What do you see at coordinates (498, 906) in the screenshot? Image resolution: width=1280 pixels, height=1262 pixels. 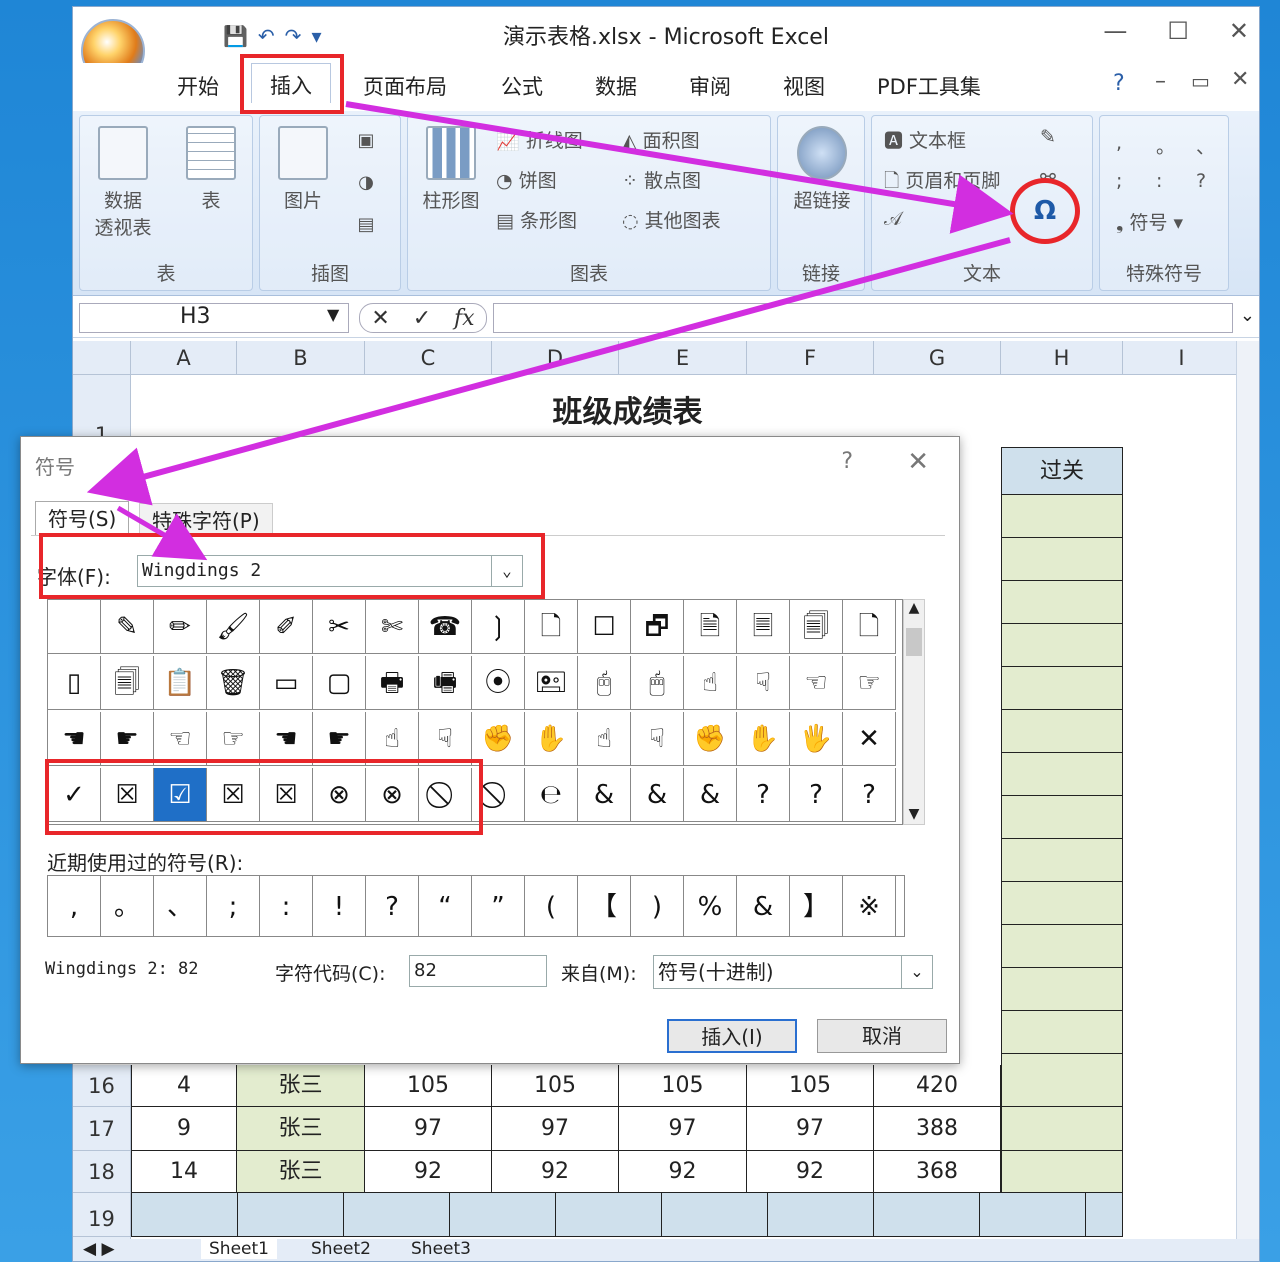 I see `recent-symbol-cell: ”` at bounding box center [498, 906].